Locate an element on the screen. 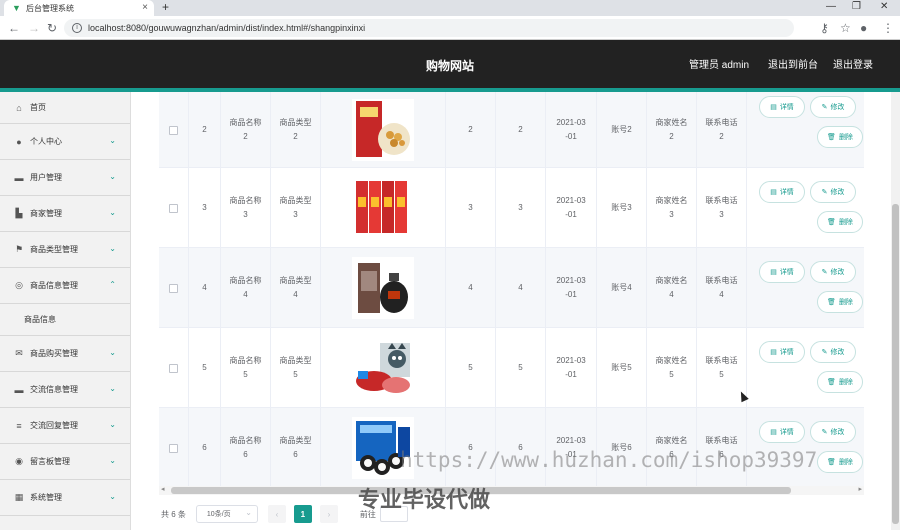 The height and width of the screenshot is (530, 900). vertical-scrollbar is located at coordinates (895, 311).